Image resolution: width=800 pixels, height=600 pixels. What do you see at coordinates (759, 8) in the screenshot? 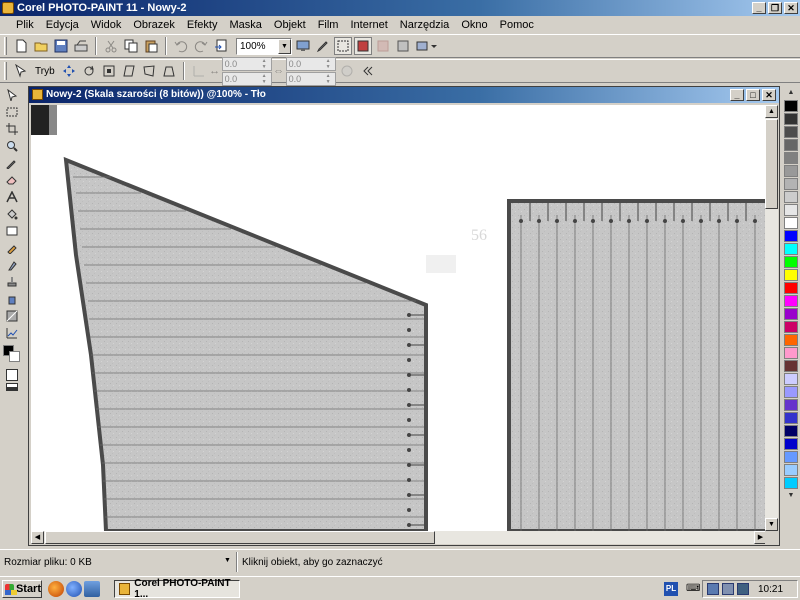
I see `minimize-button: _` at bounding box center [759, 8].